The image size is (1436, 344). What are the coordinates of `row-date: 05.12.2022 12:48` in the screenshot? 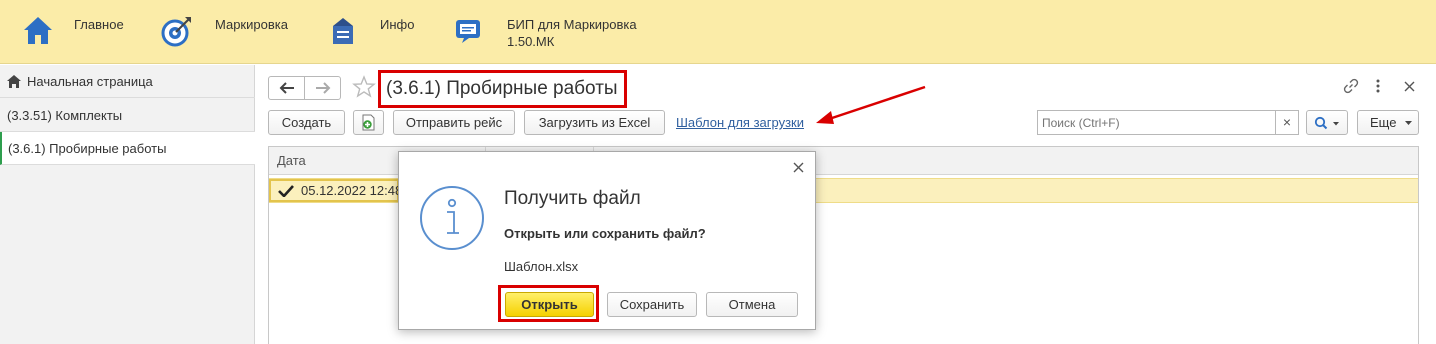 It's located at (352, 190).